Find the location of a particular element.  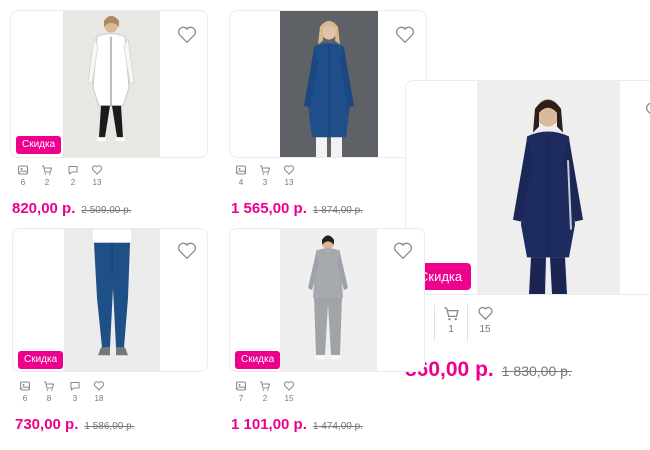

current-price: 1 101,00 р. is located at coordinates (269, 424).